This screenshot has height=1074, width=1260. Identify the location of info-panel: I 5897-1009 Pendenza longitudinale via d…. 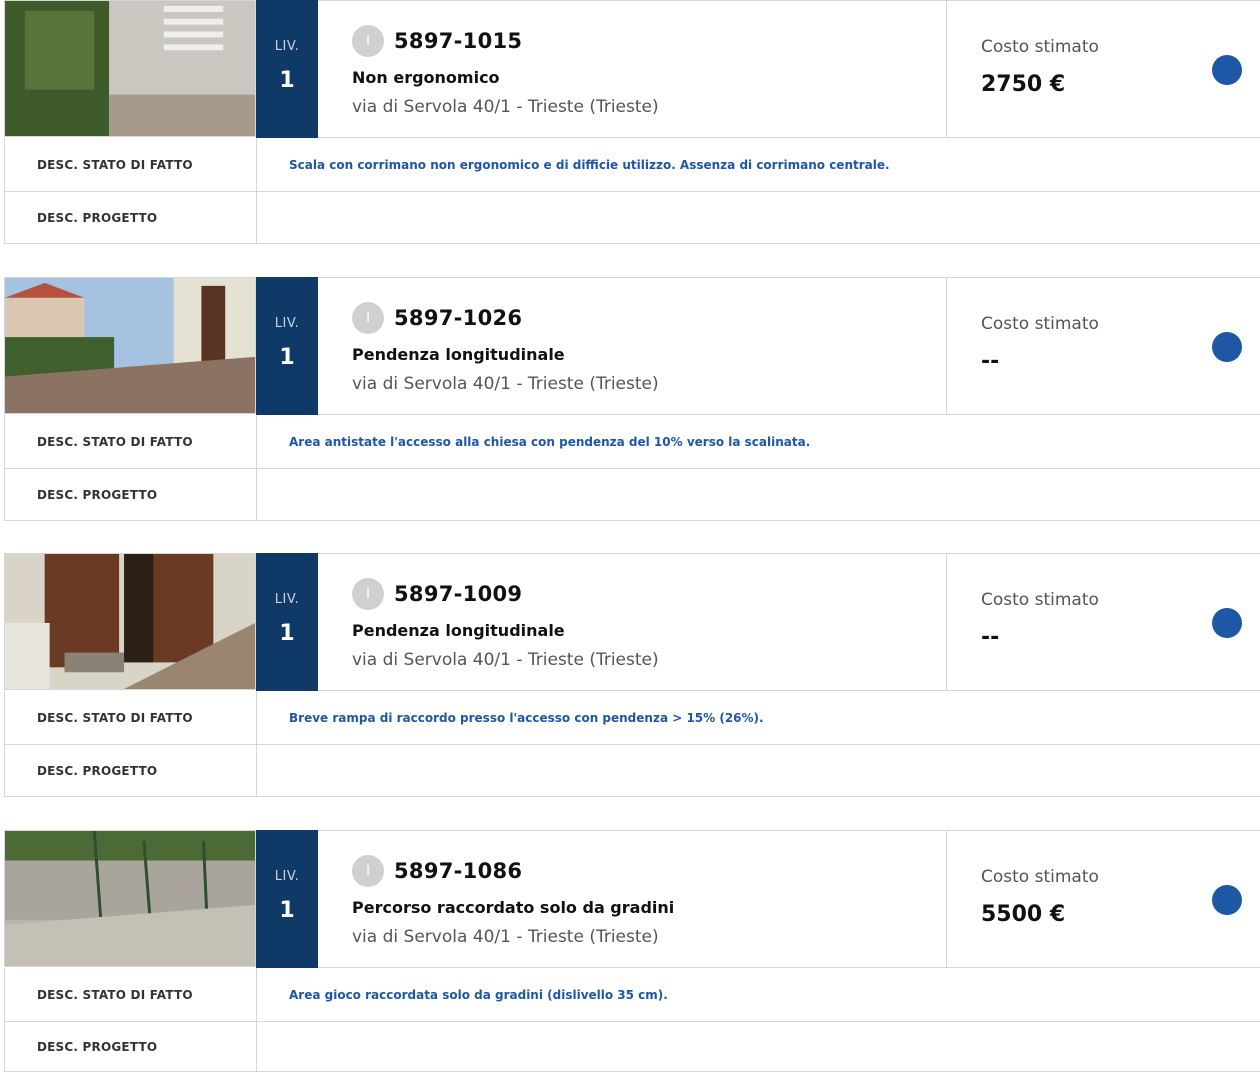
(632, 622).